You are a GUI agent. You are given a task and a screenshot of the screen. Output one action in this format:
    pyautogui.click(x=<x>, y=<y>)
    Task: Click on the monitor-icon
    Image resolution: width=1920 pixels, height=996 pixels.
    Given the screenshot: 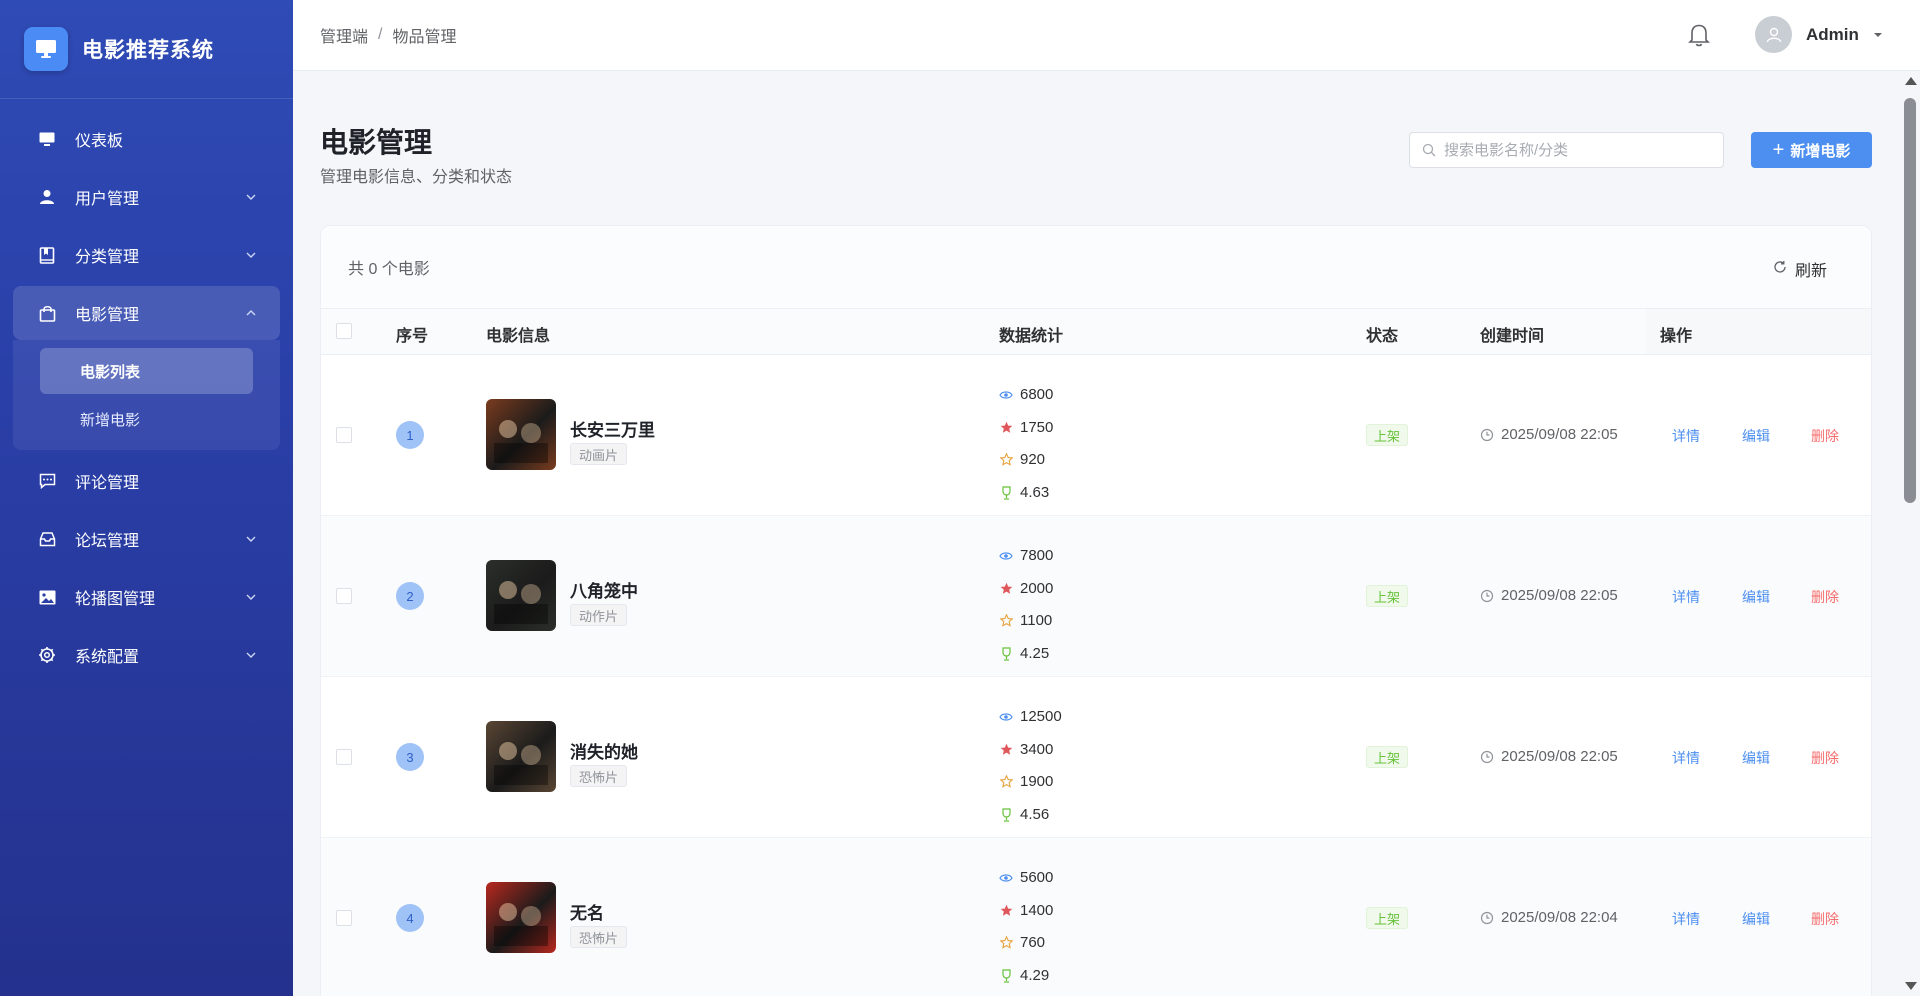 What is the action you would take?
    pyautogui.click(x=47, y=139)
    